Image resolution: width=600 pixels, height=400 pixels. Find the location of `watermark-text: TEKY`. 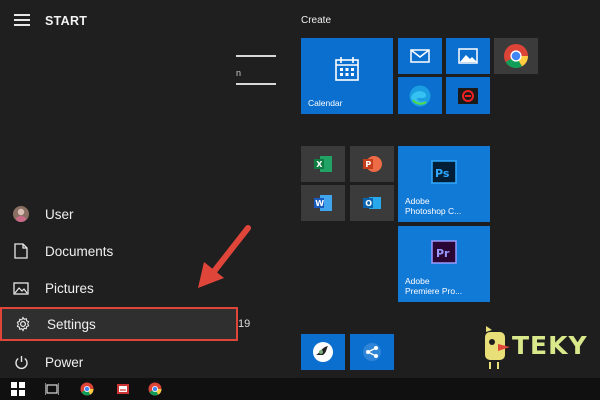

watermark-text: TEKY is located at coordinates (550, 345).